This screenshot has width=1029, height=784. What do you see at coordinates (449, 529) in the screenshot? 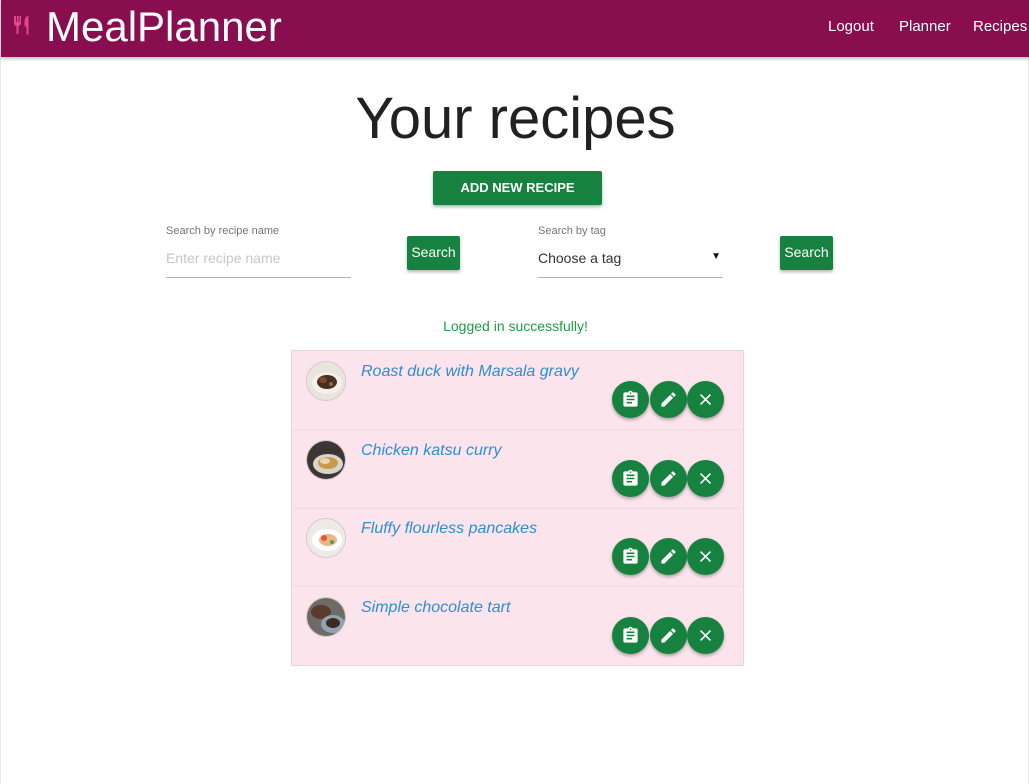
I see `recipe-name-link: Fluffy flourless pancakes` at bounding box center [449, 529].